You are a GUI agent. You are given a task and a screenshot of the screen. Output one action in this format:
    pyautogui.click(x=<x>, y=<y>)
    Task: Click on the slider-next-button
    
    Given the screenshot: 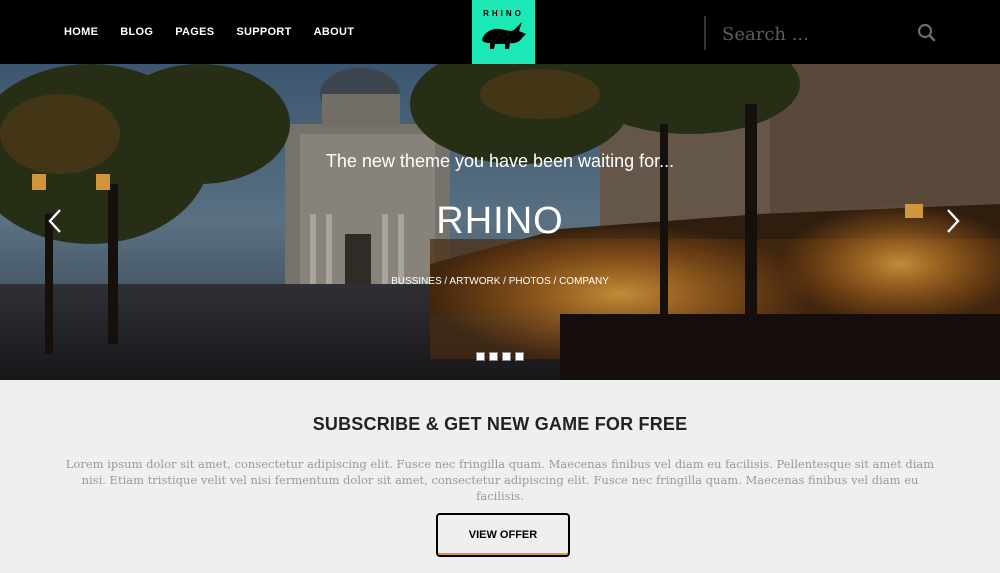 What is the action you would take?
    pyautogui.click(x=952, y=221)
    